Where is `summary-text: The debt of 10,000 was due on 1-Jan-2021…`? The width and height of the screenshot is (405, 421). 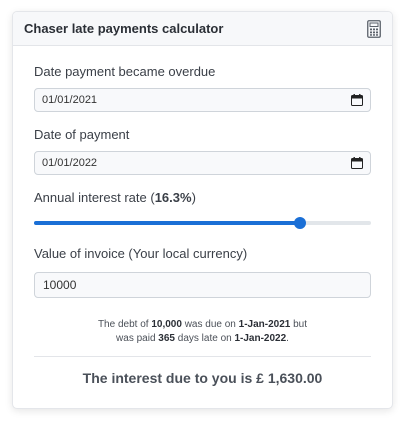 summary-text: The debt of 10,000 was due on 1-Jan-2021… is located at coordinates (202, 332).